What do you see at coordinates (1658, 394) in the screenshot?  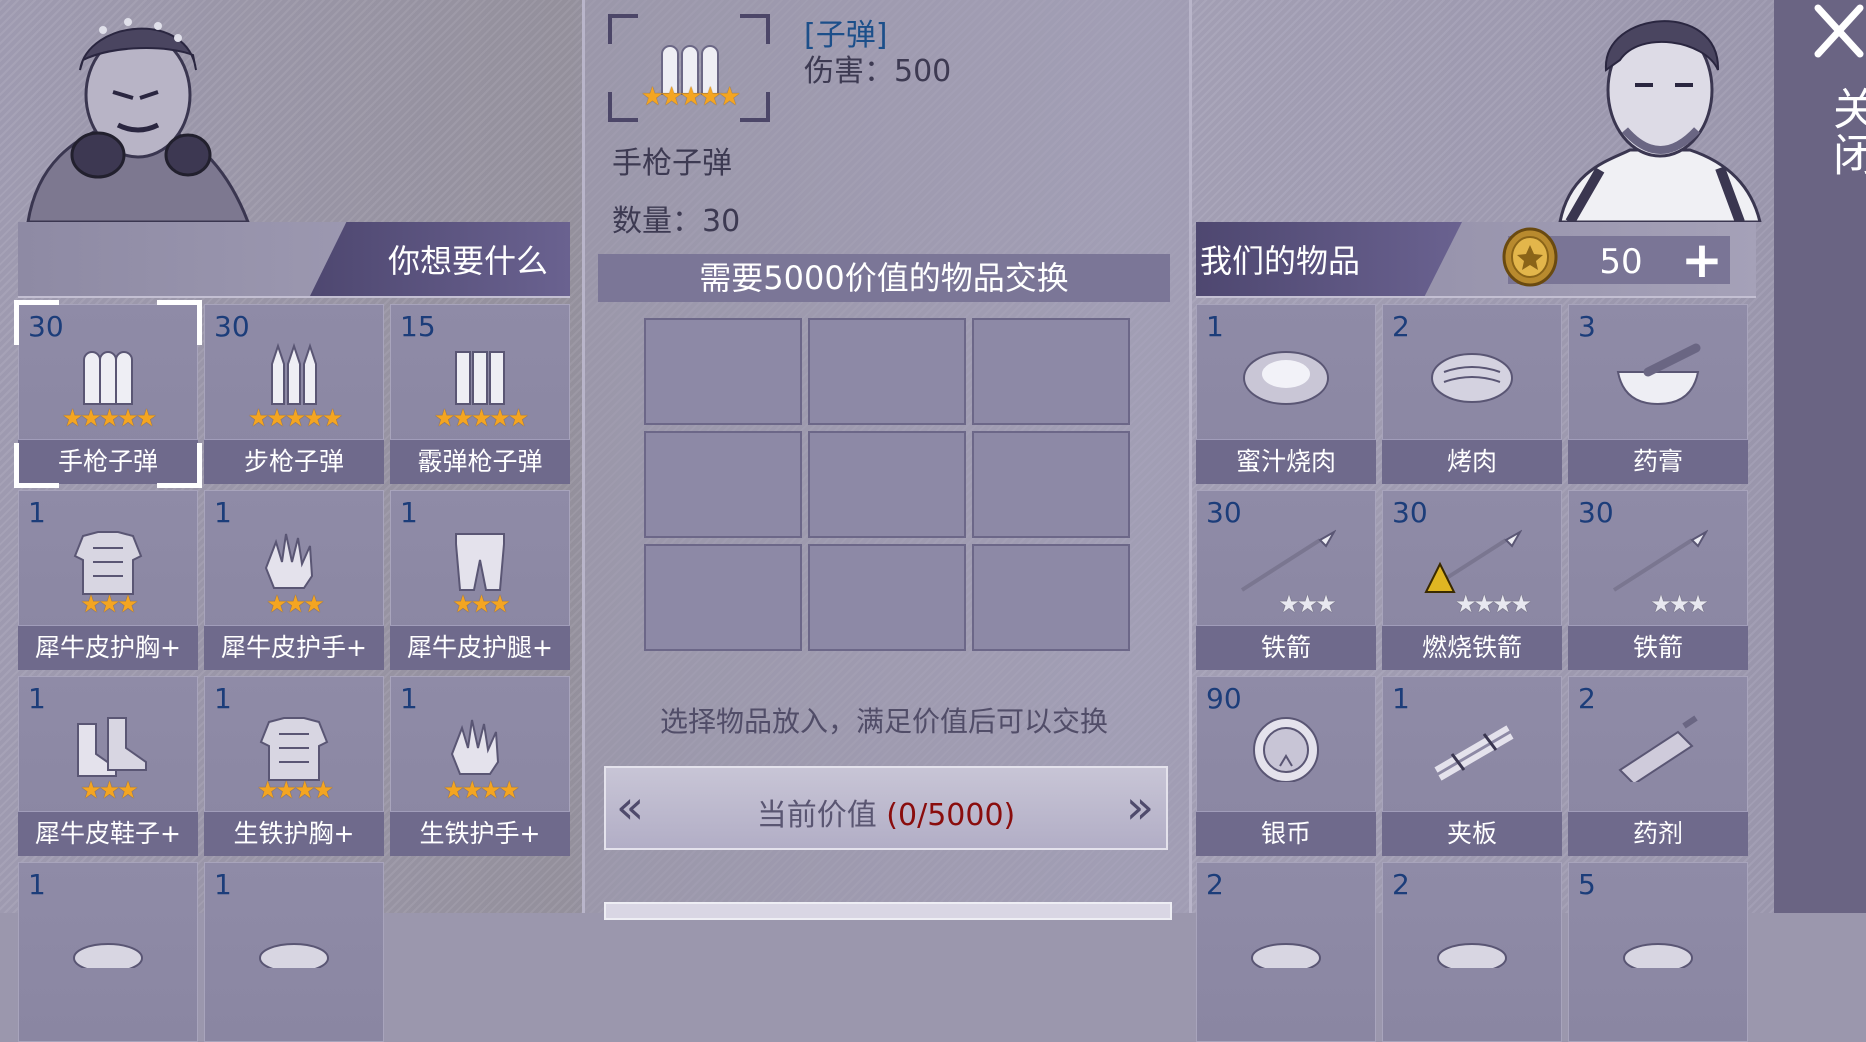 I see `our-item-slot: 3 药膏` at bounding box center [1658, 394].